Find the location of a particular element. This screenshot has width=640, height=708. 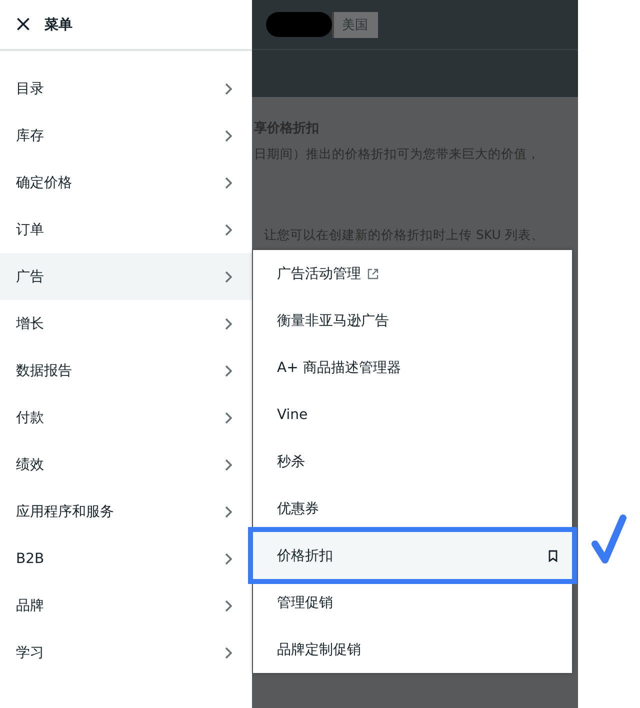

menu-item: 增长 is located at coordinates (126, 323).